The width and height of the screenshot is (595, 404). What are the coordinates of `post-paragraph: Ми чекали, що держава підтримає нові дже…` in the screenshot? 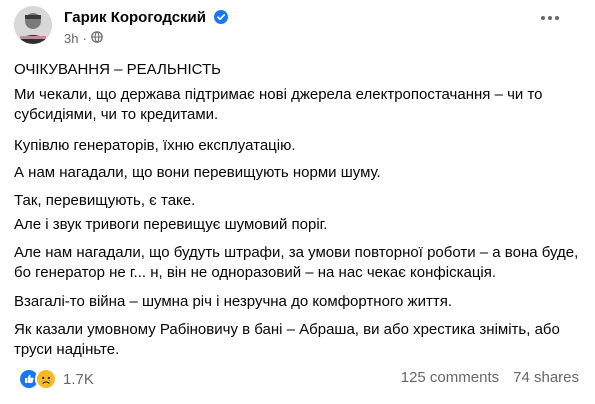 It's located at (278, 104).